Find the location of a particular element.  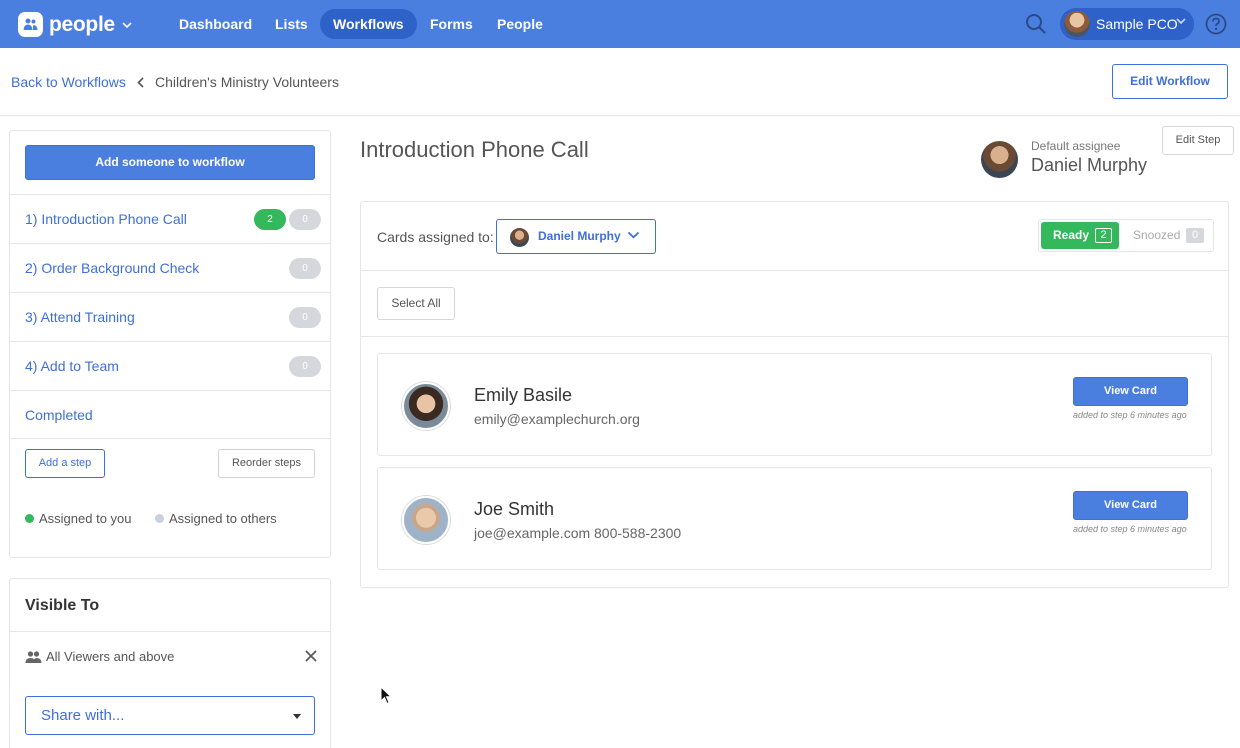

user-menu: Sample PCO is located at coordinates (1127, 24).